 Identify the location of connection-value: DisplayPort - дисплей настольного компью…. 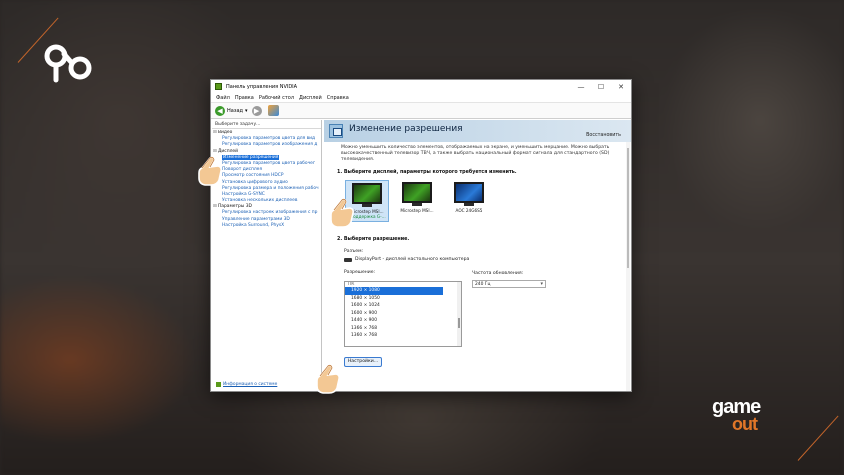
(406, 259).